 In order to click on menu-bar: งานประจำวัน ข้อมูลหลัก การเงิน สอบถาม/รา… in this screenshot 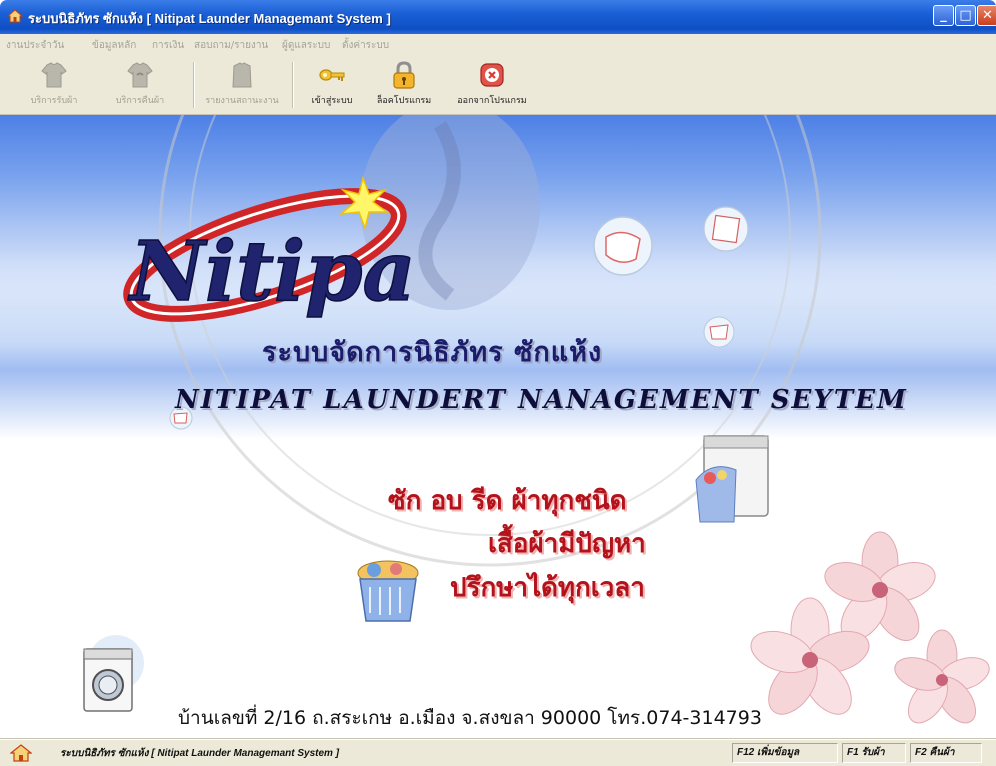, I will do `click(498, 45)`.